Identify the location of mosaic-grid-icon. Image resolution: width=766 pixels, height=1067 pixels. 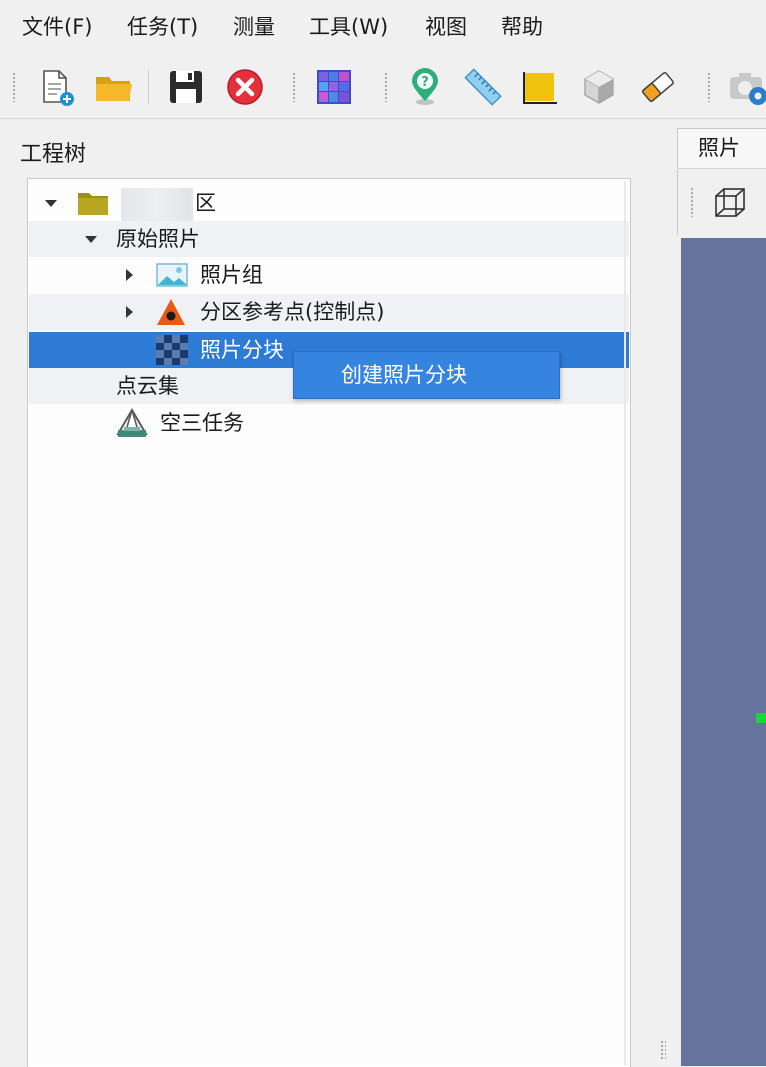
(334, 87).